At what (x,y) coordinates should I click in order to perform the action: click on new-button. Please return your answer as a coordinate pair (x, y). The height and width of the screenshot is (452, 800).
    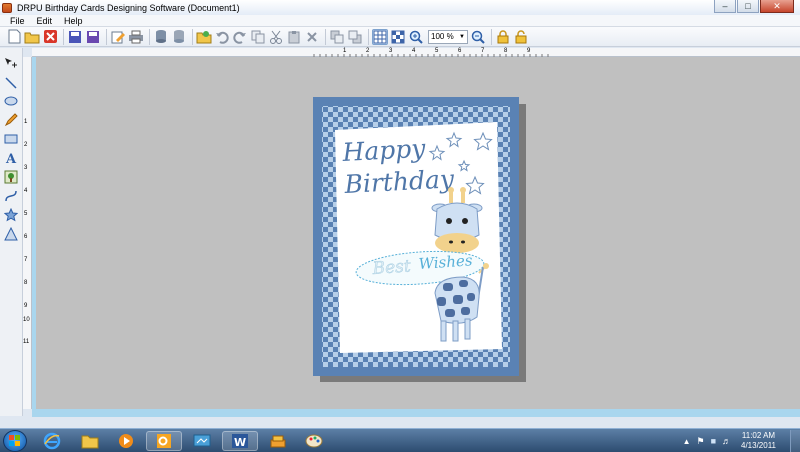
    Looking at the image, I should click on (14, 37).